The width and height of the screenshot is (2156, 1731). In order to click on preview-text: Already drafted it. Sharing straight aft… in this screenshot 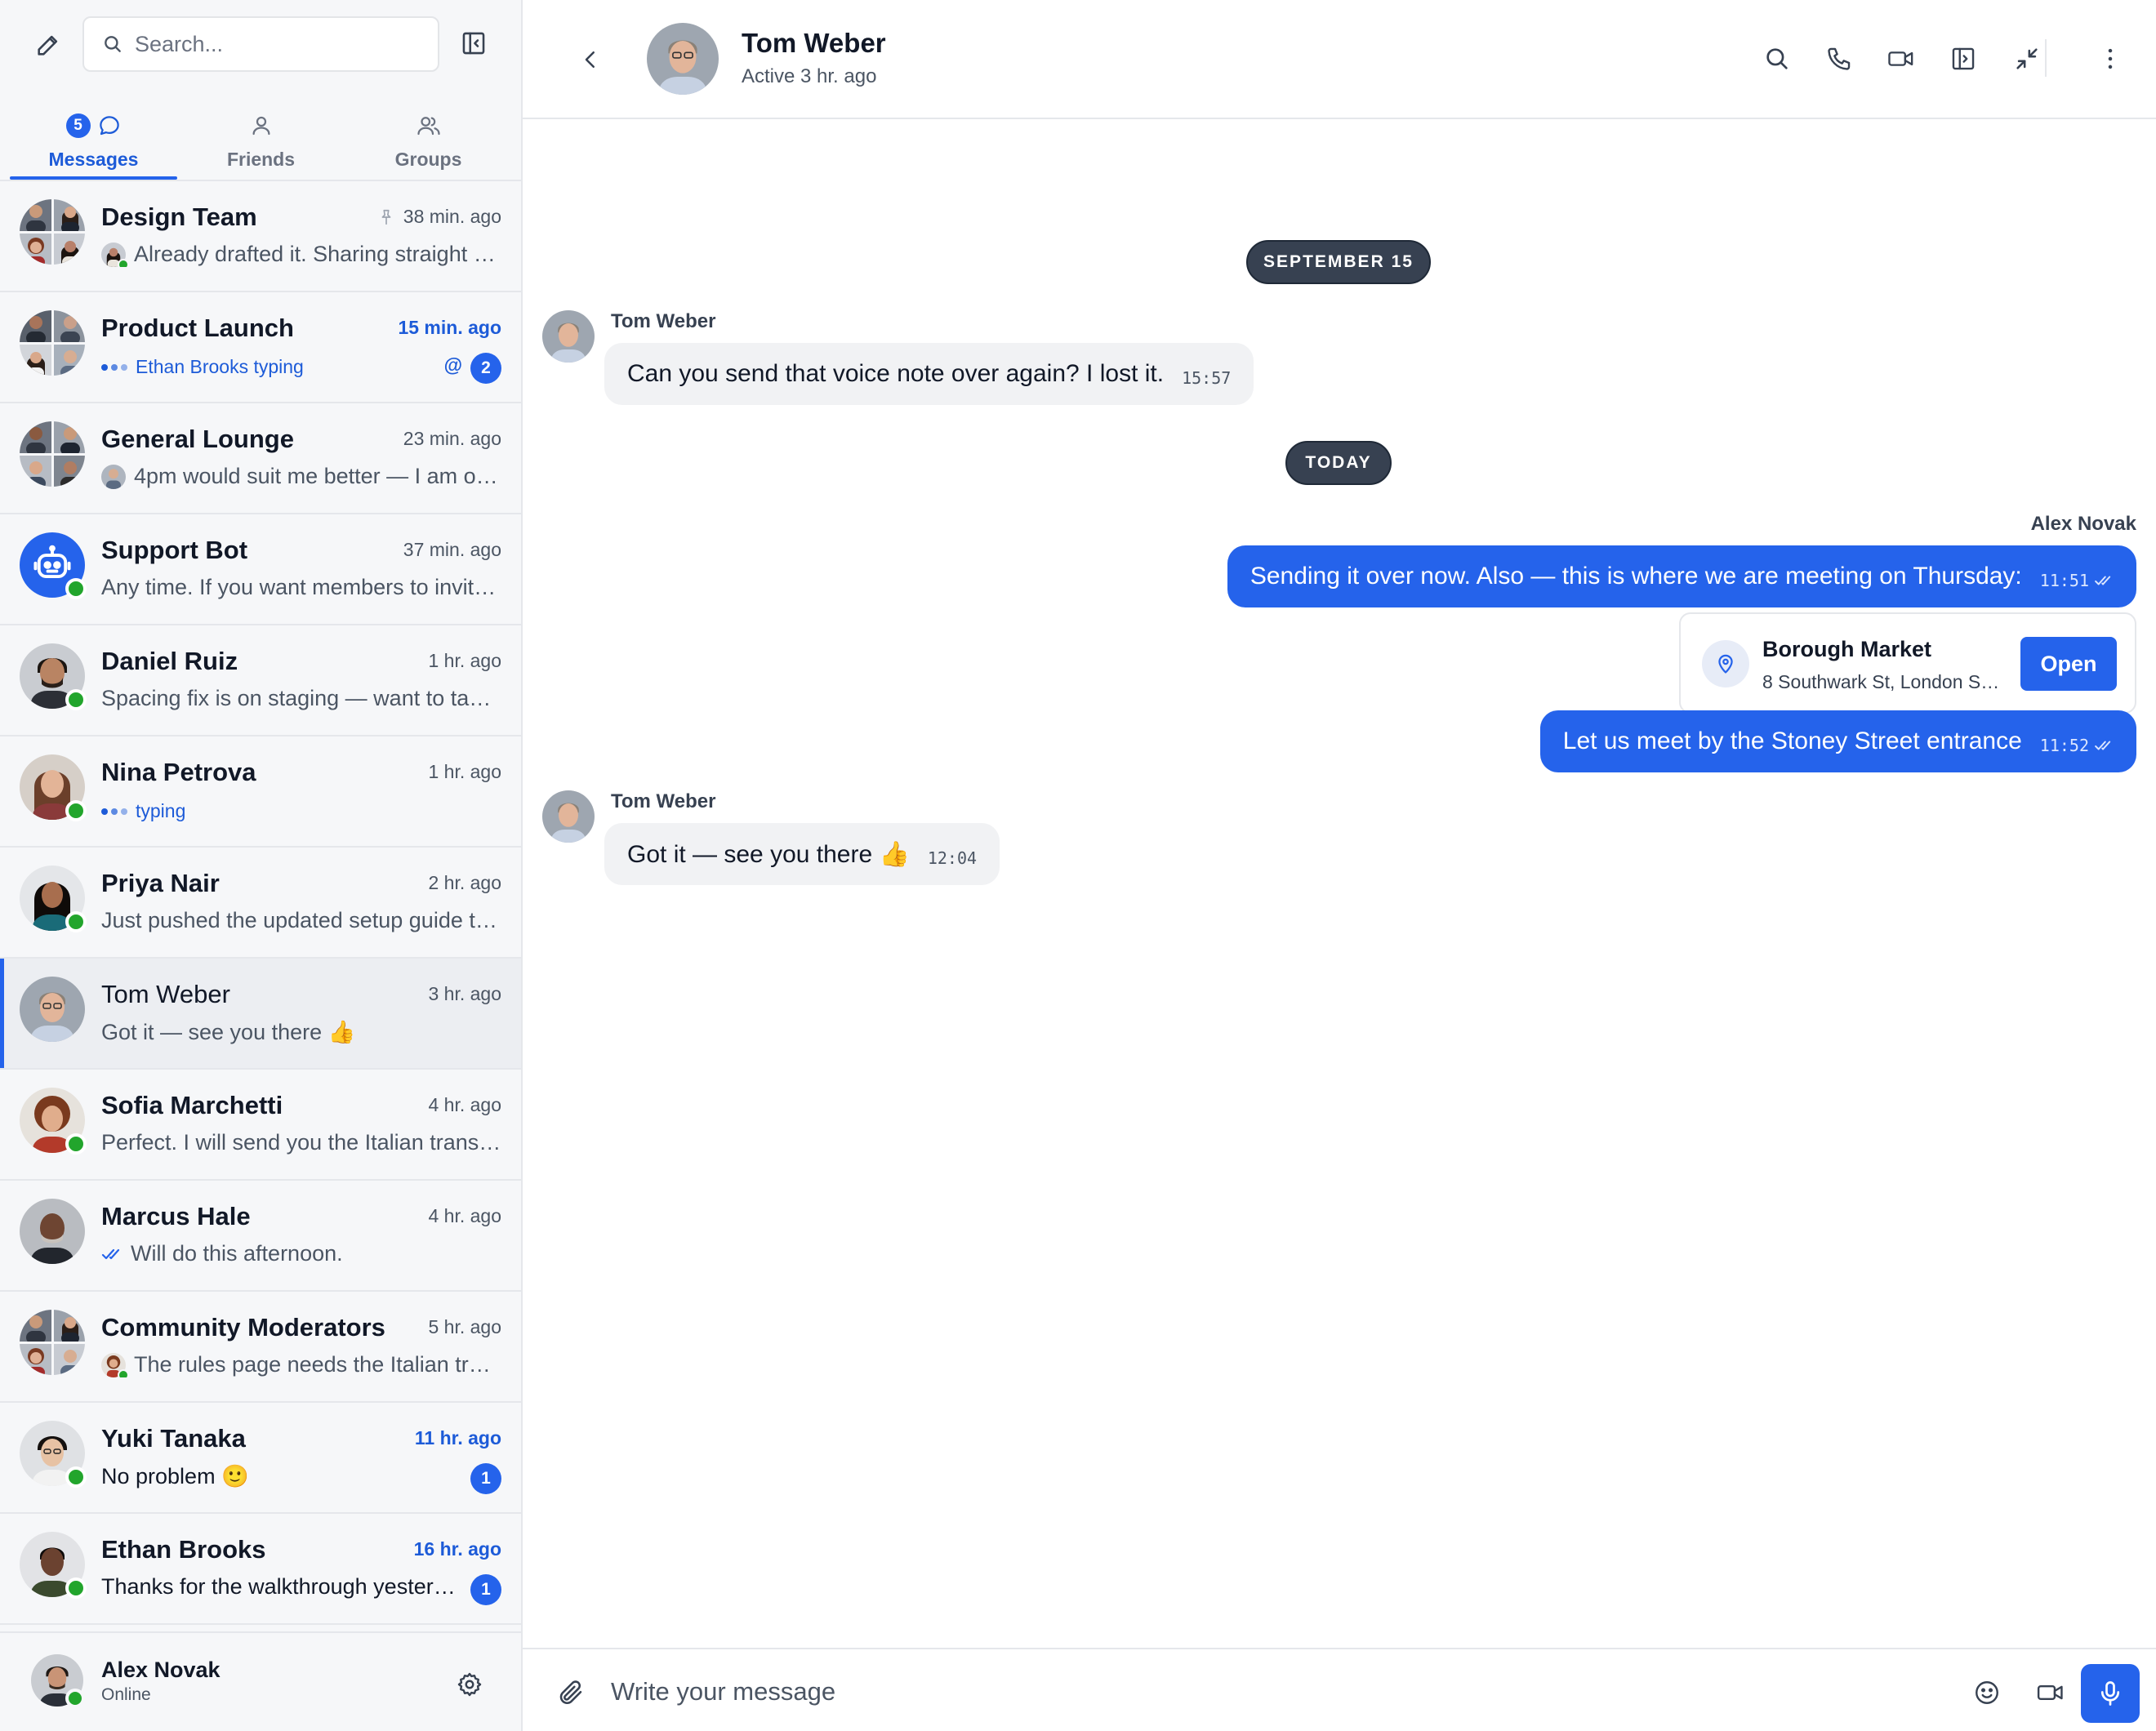, I will do `click(317, 254)`.